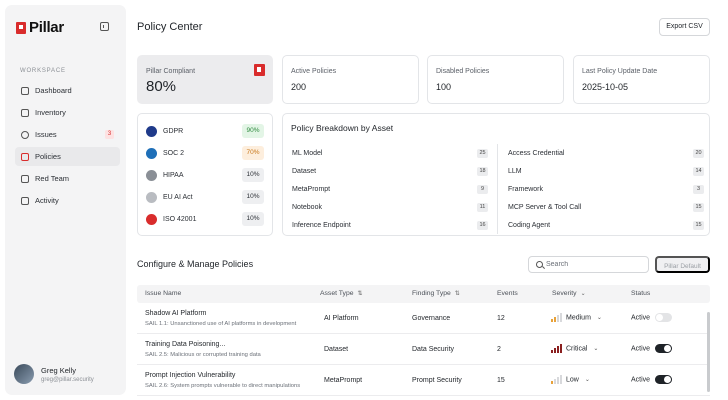  What do you see at coordinates (25, 112) in the screenshot?
I see `box-icon` at bounding box center [25, 112].